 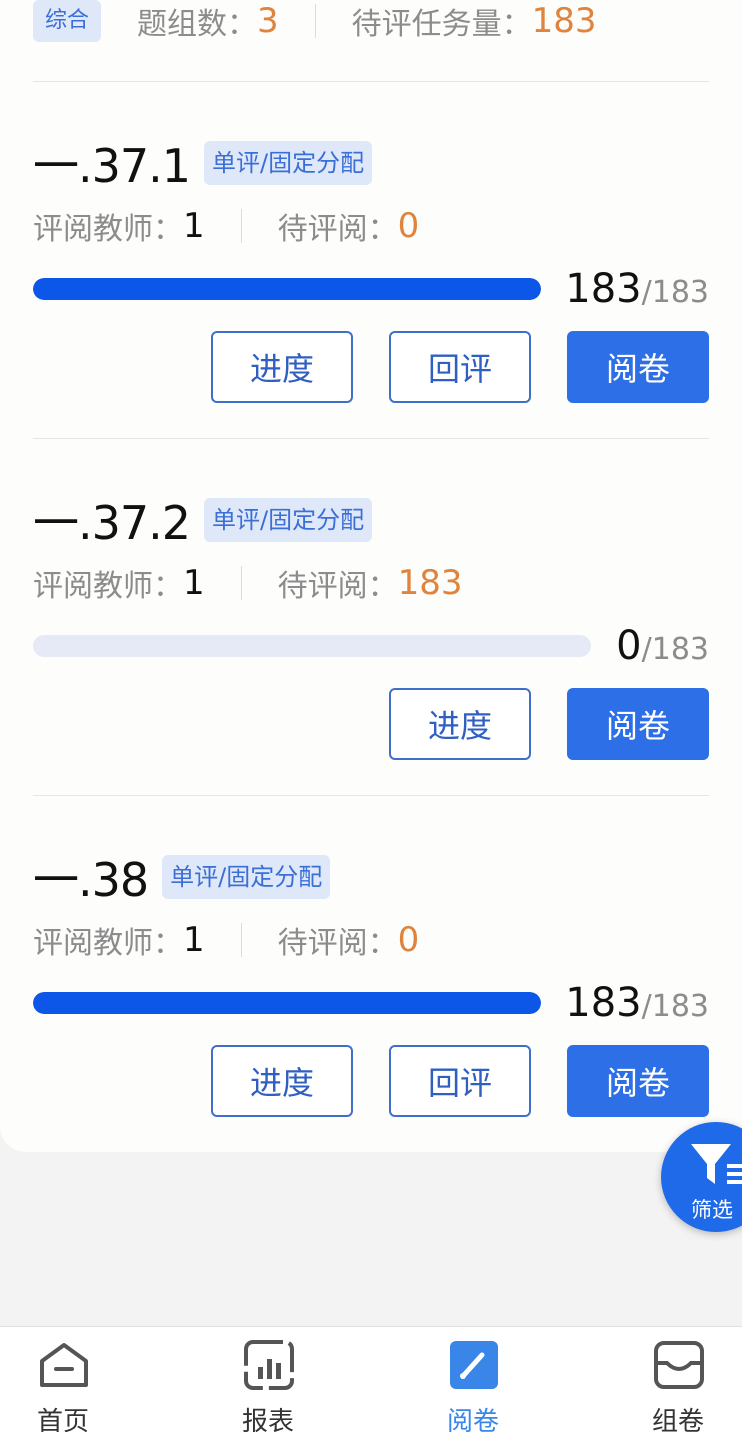 I want to click on group-count-label: 题组数：, so click(x=197, y=24).